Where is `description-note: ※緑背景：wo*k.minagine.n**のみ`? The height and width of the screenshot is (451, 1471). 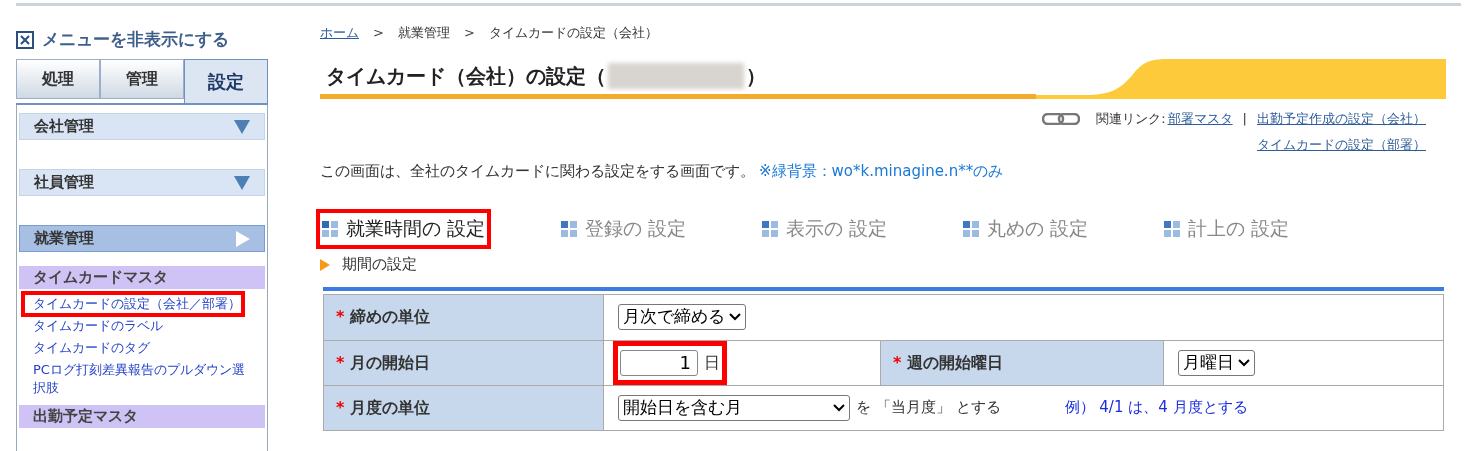 description-note: ※緑背景：wo*k.minagine.n**のみ is located at coordinates (881, 171).